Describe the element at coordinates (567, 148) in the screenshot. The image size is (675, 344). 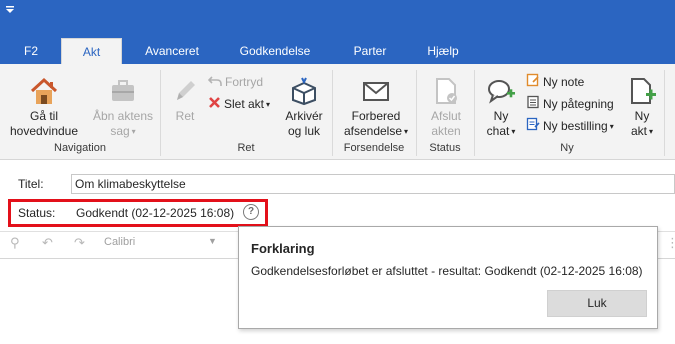
I see `group-label-ny: Ny` at that location.